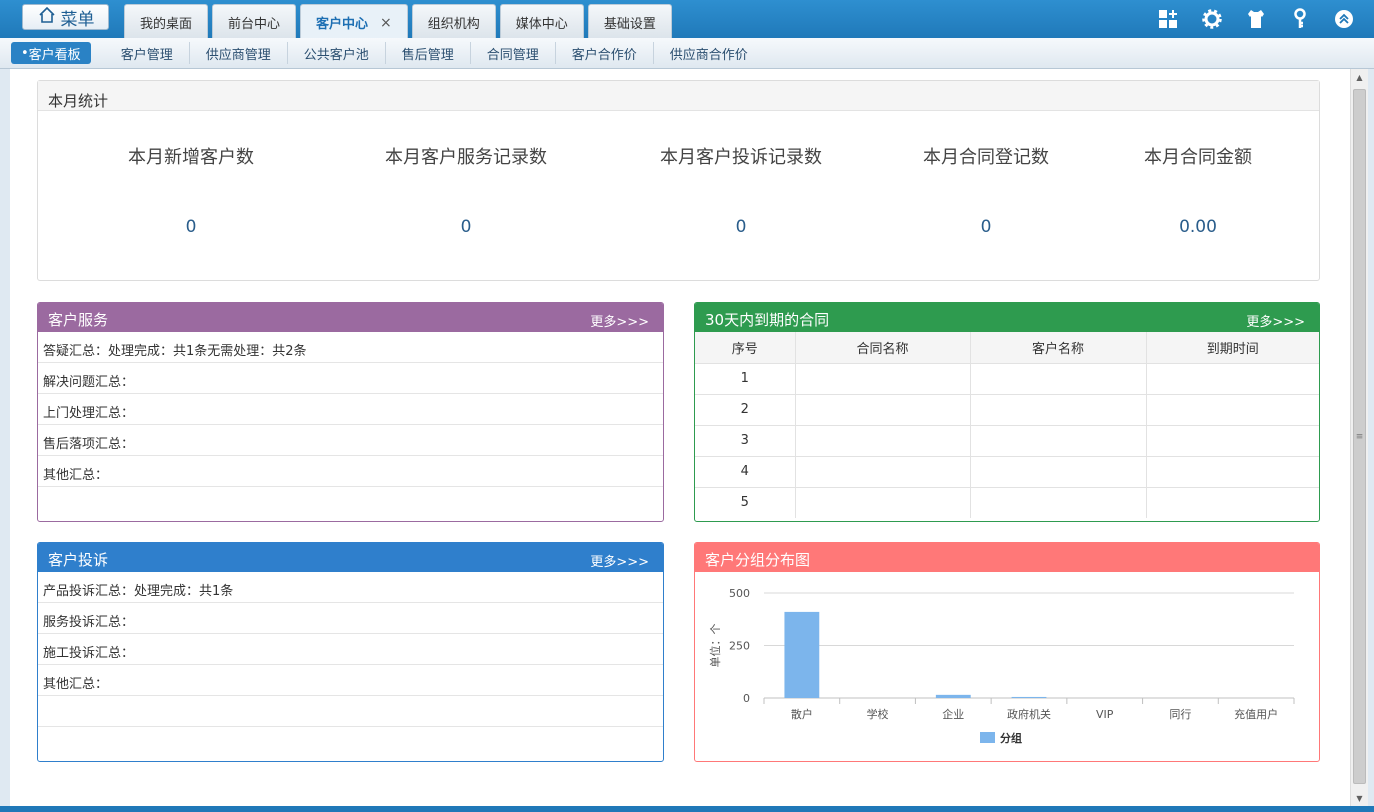  What do you see at coordinates (1007, 502) in the screenshot?
I see `table-row: 5` at bounding box center [1007, 502].